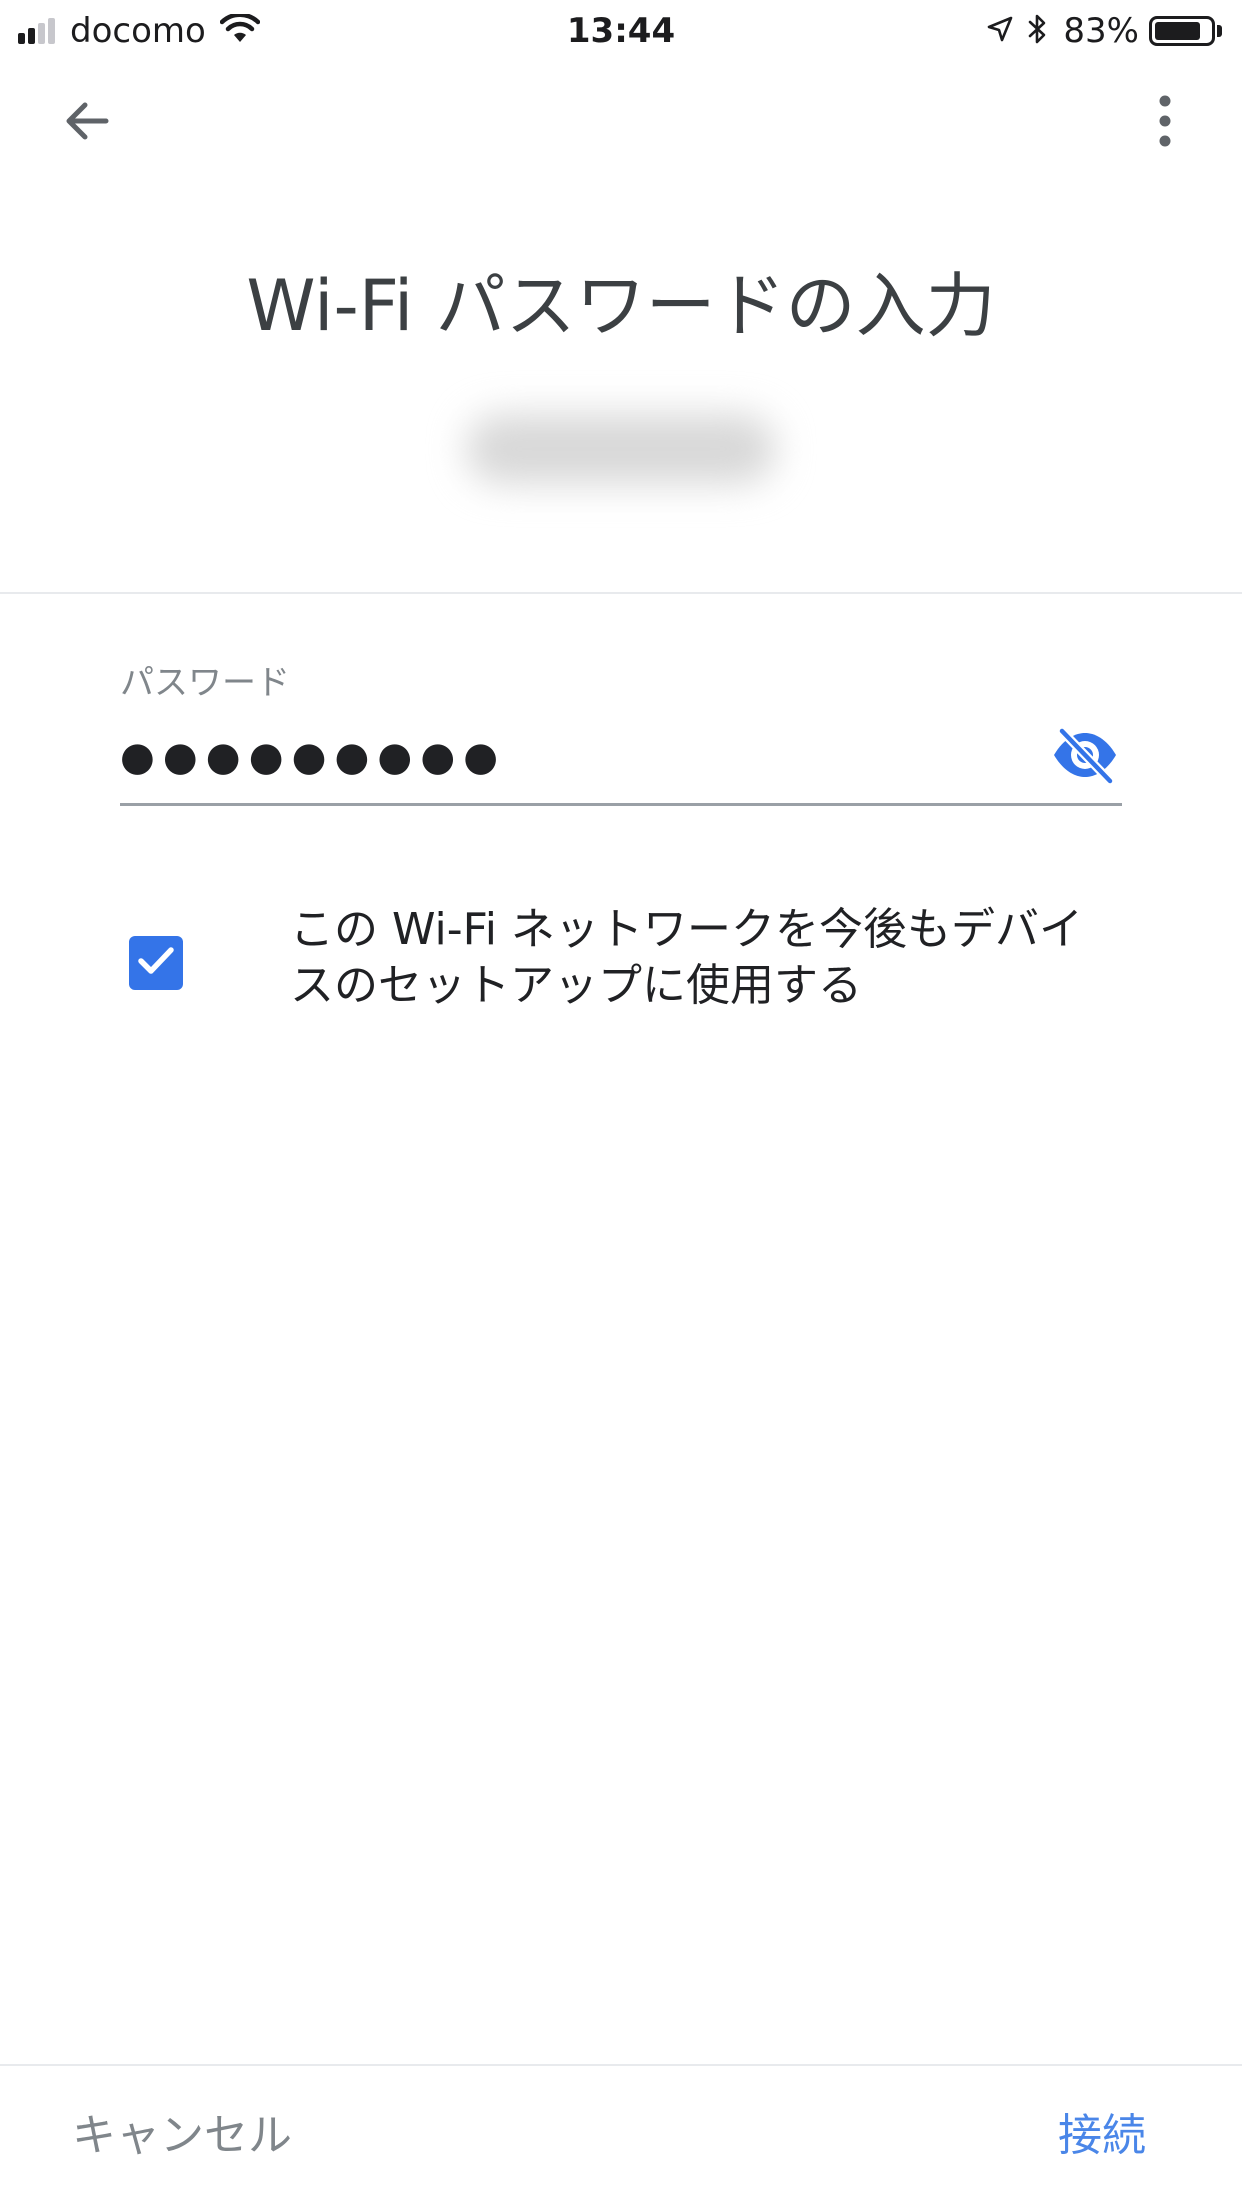 The width and height of the screenshot is (1242, 2208). I want to click on remember-network-label: この Wi-Fi ネットワークを今後もデバイスのセットアップに使用する, so click(700, 958).